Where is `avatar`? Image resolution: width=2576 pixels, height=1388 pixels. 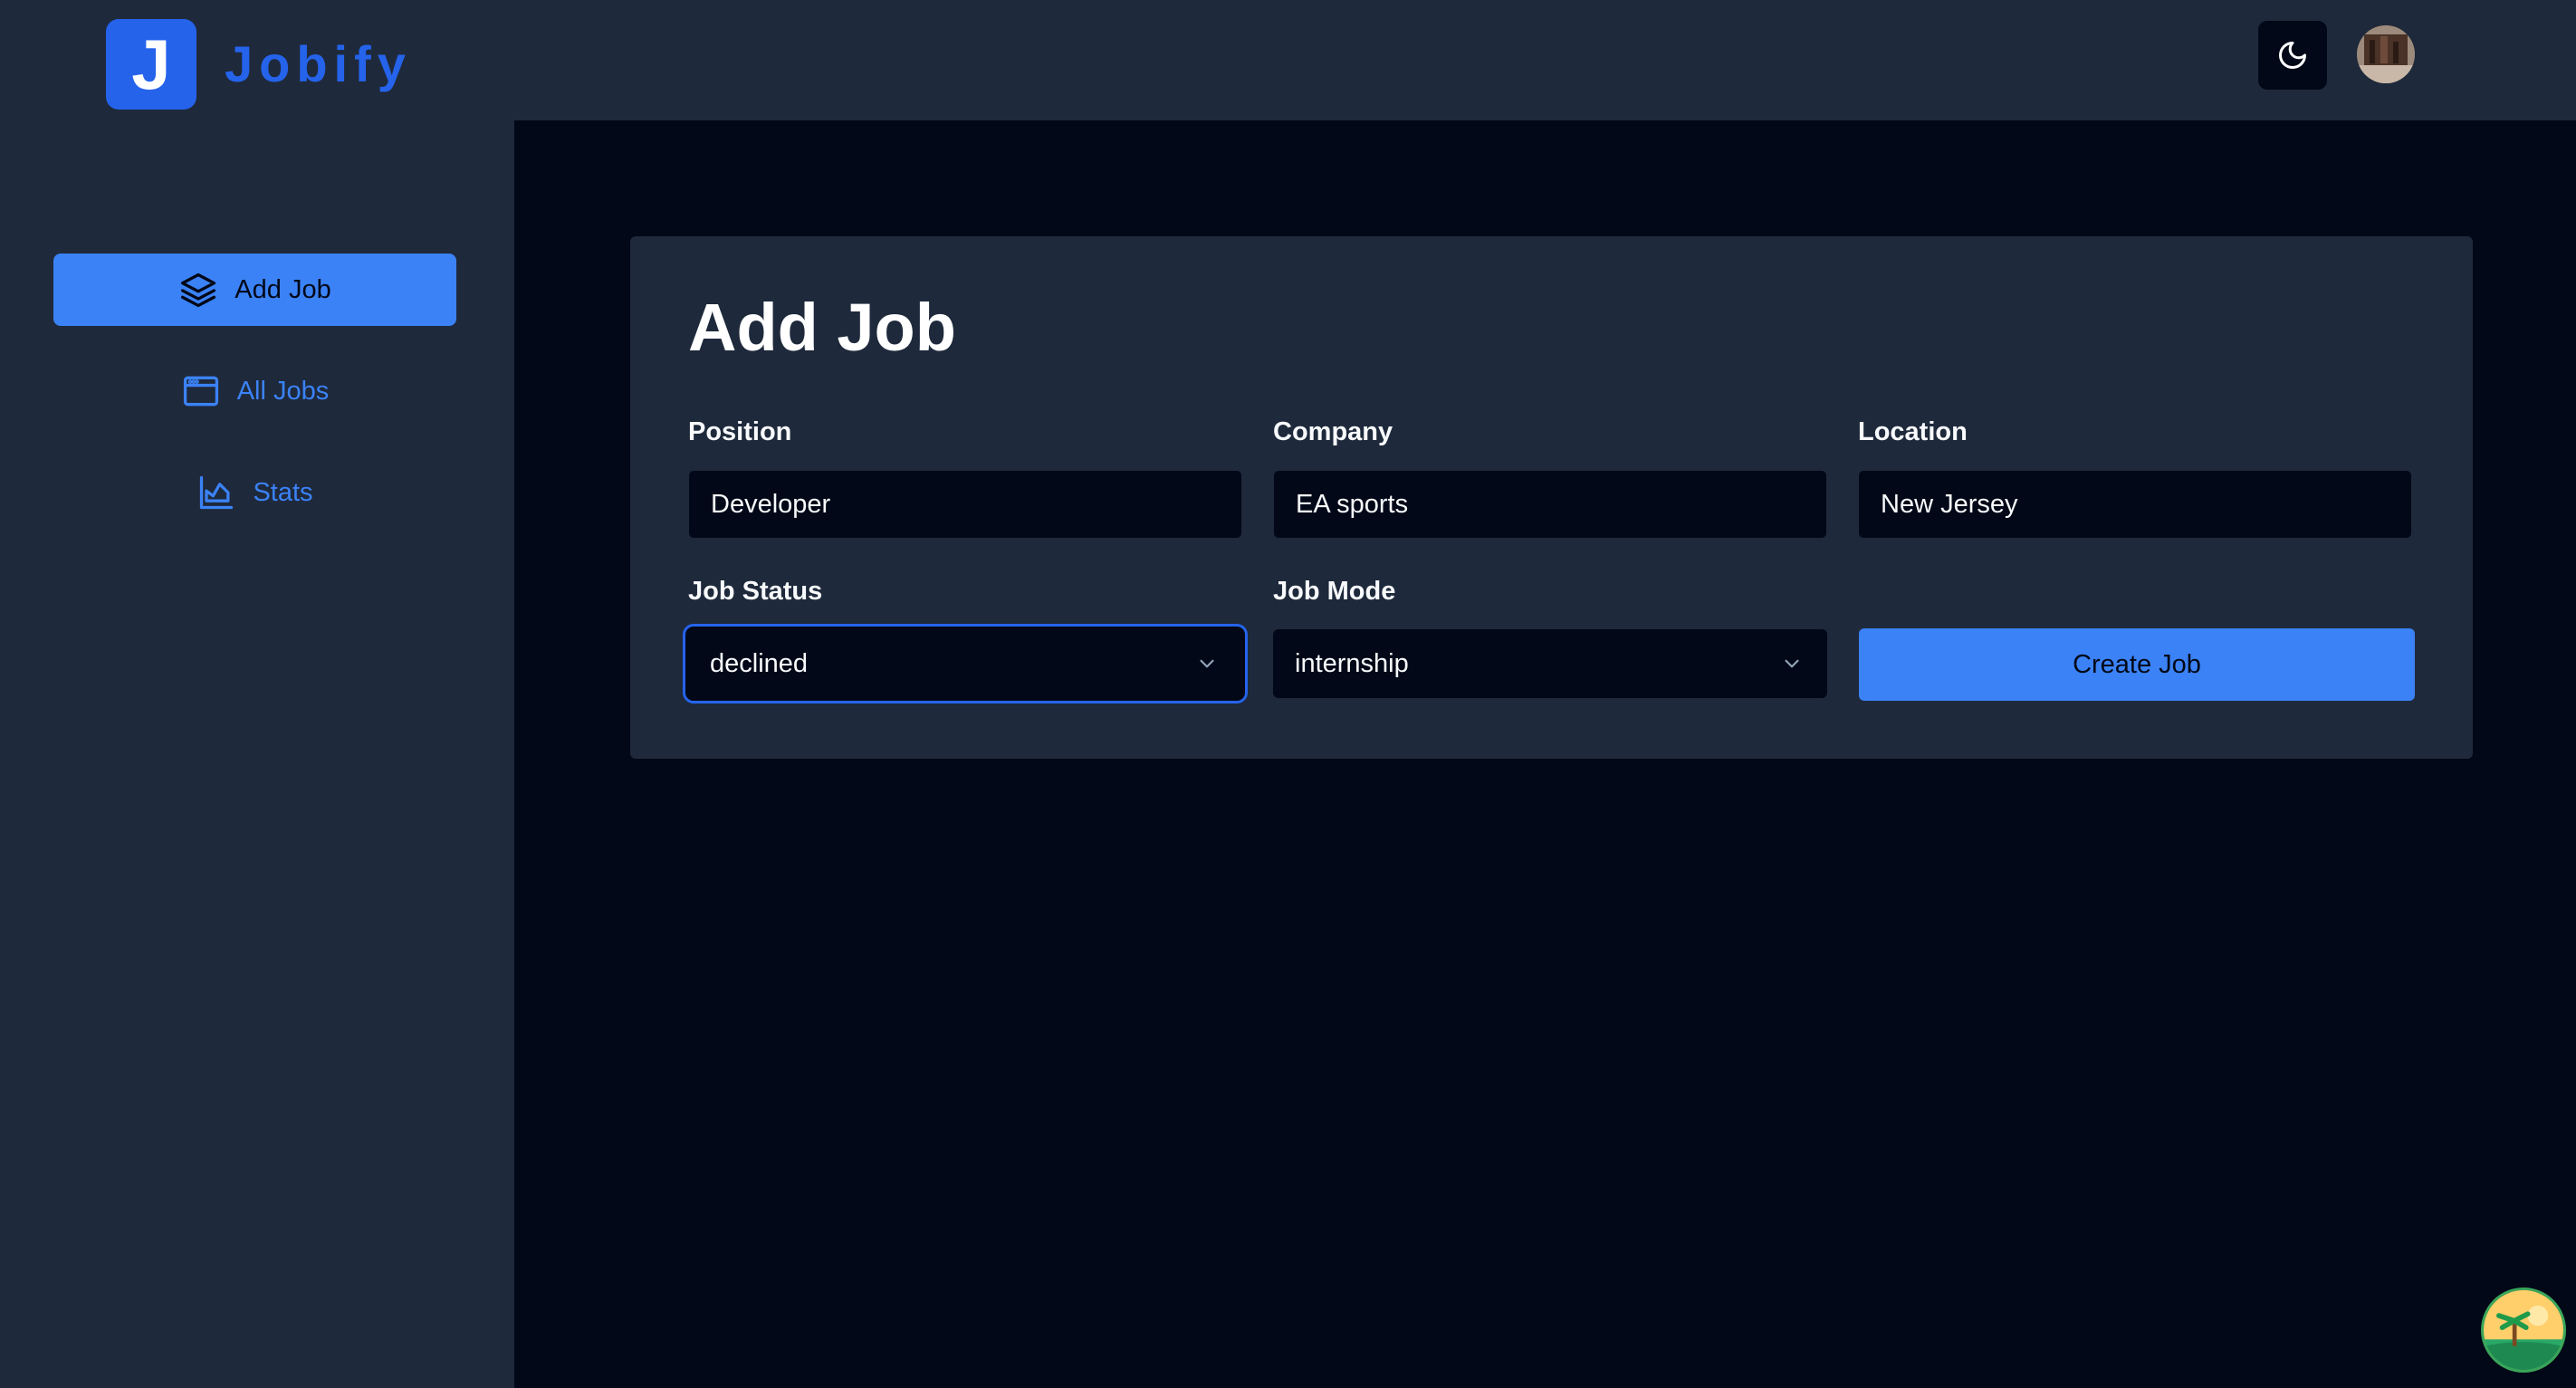
avatar is located at coordinates (2386, 54).